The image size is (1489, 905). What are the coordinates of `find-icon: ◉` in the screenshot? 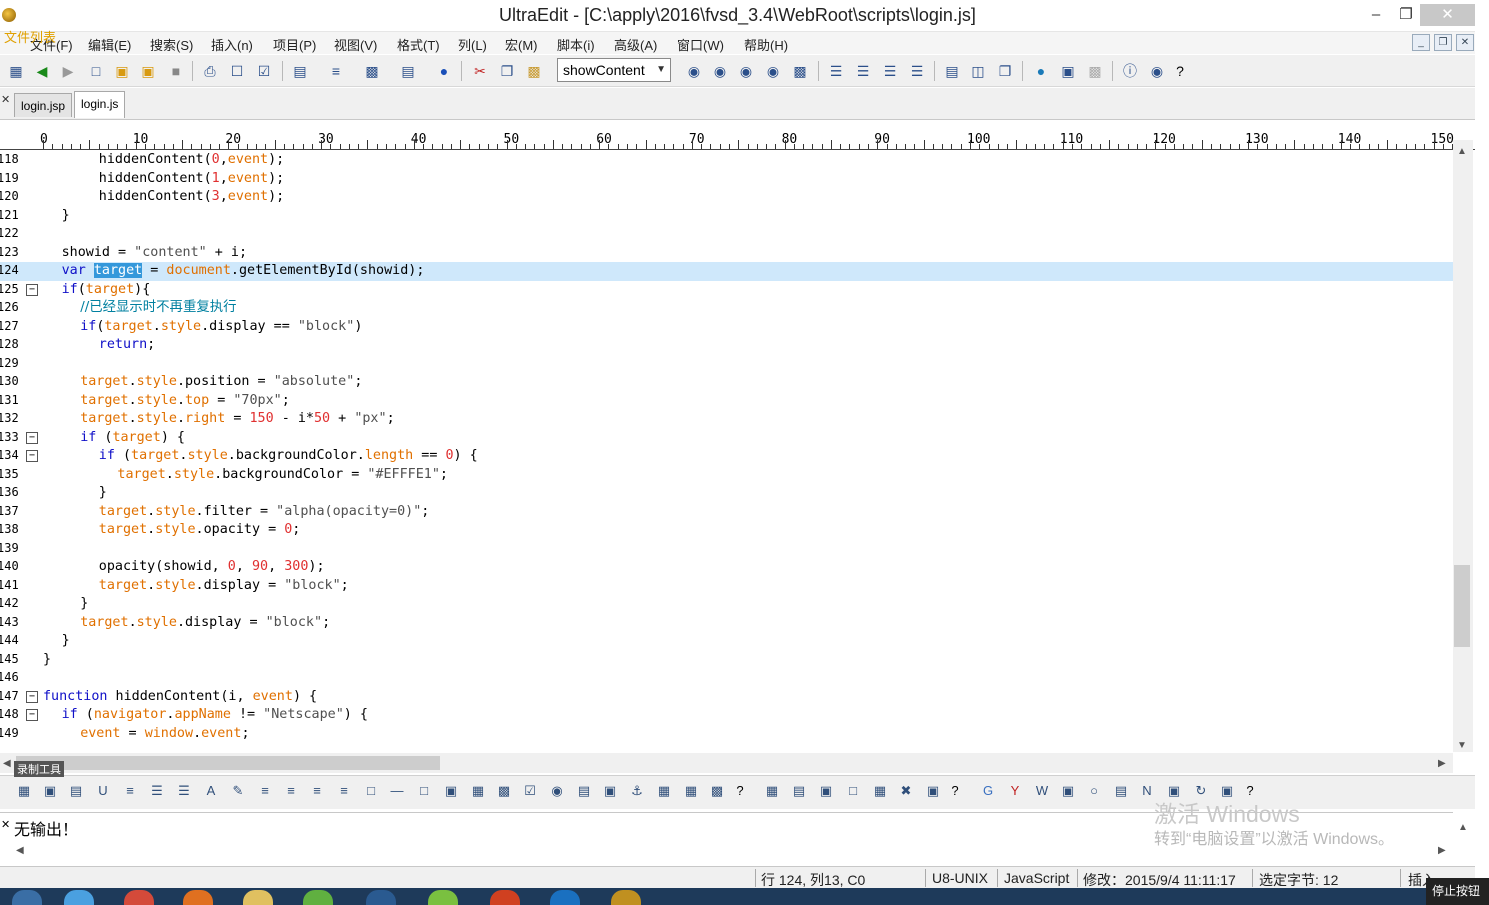 It's located at (694, 71).